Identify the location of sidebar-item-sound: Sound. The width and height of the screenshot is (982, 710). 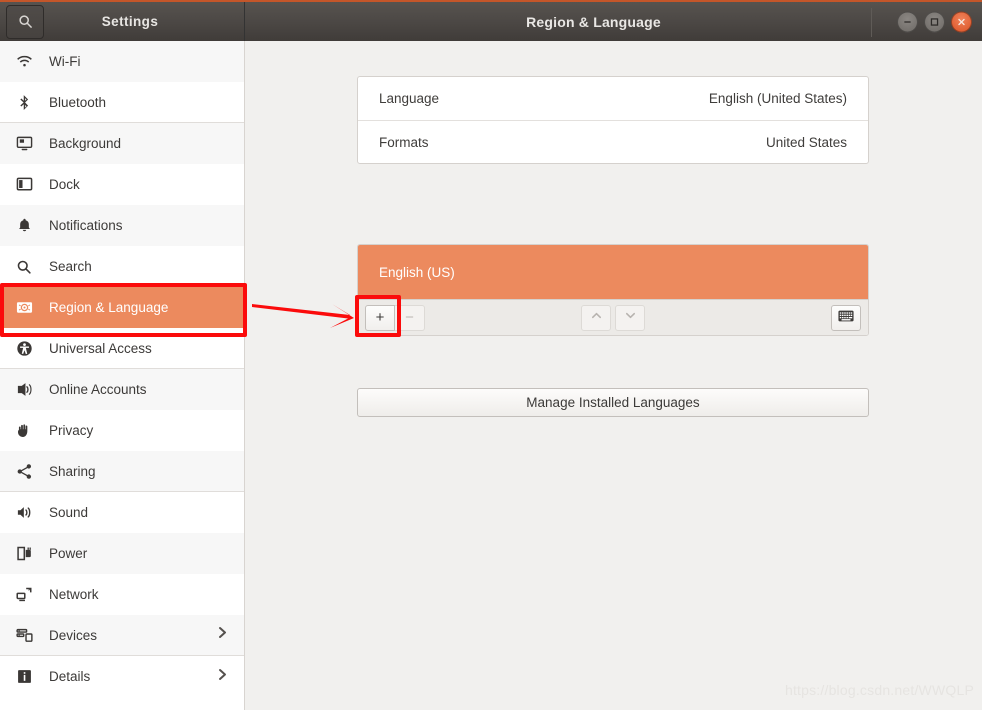
(122, 512).